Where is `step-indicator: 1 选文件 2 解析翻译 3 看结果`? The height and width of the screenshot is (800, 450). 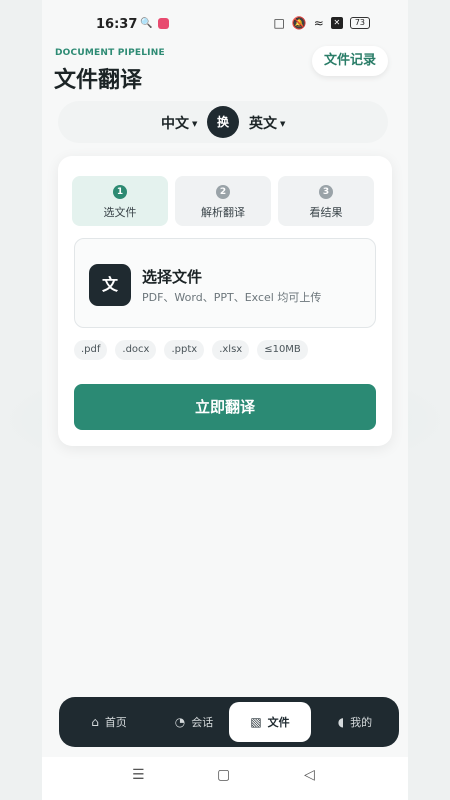 step-indicator: 1 选文件 2 解析翻译 3 看结果 is located at coordinates (223, 201).